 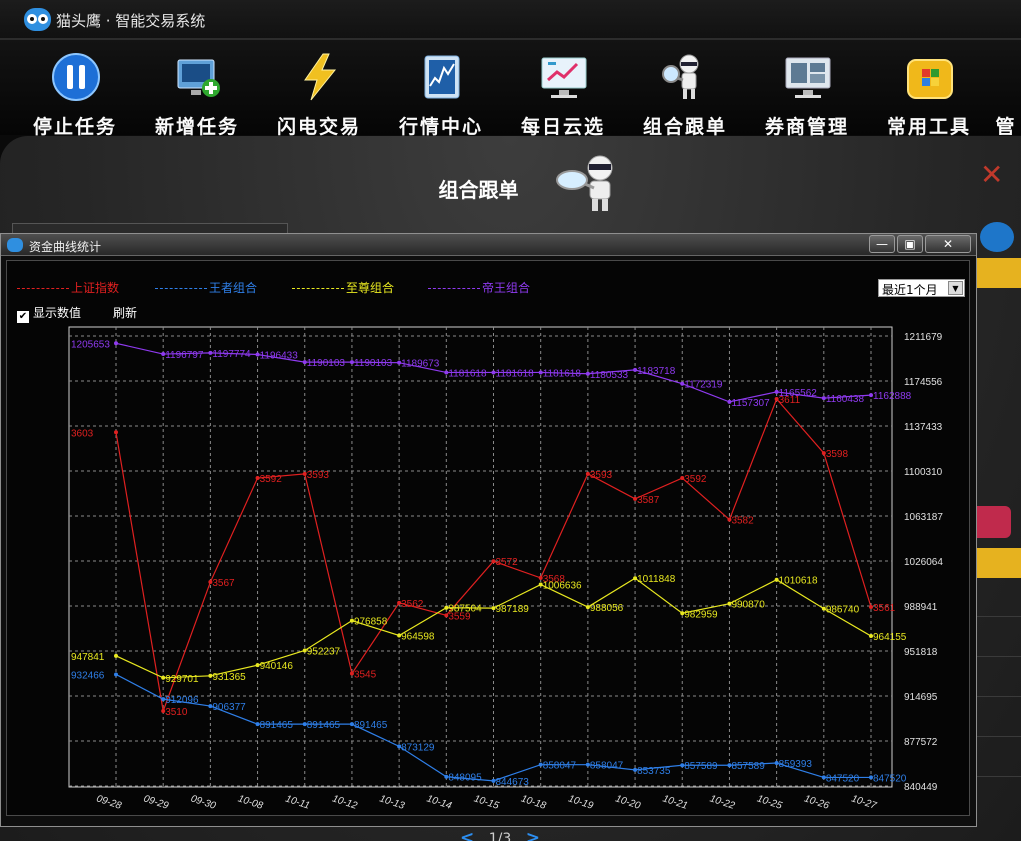 I want to click on data-label: 3592, so click(x=695, y=479).